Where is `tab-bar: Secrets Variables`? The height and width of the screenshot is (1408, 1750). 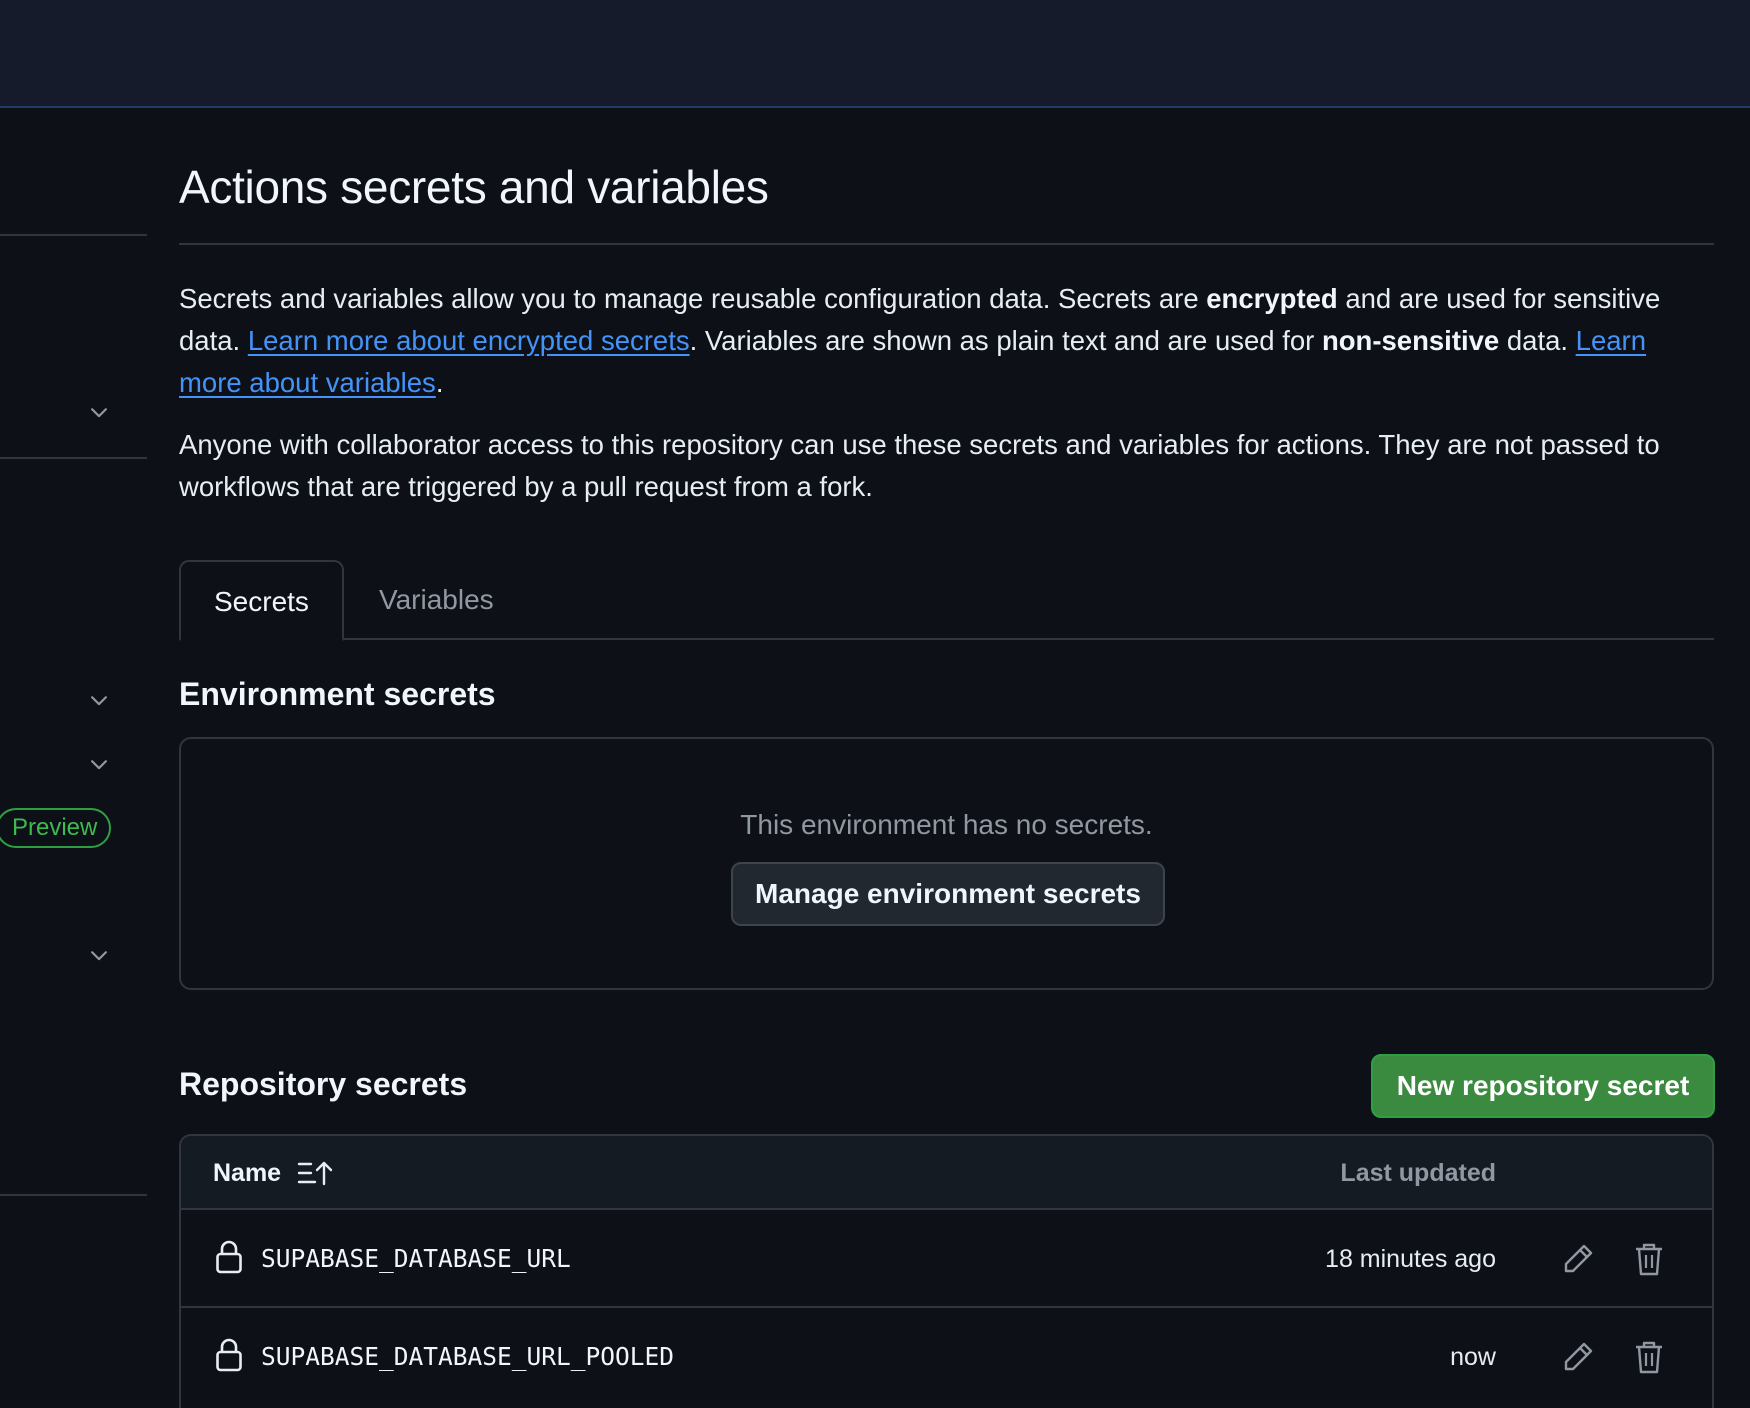
tab-bar: Secrets Variables is located at coordinates (946, 600).